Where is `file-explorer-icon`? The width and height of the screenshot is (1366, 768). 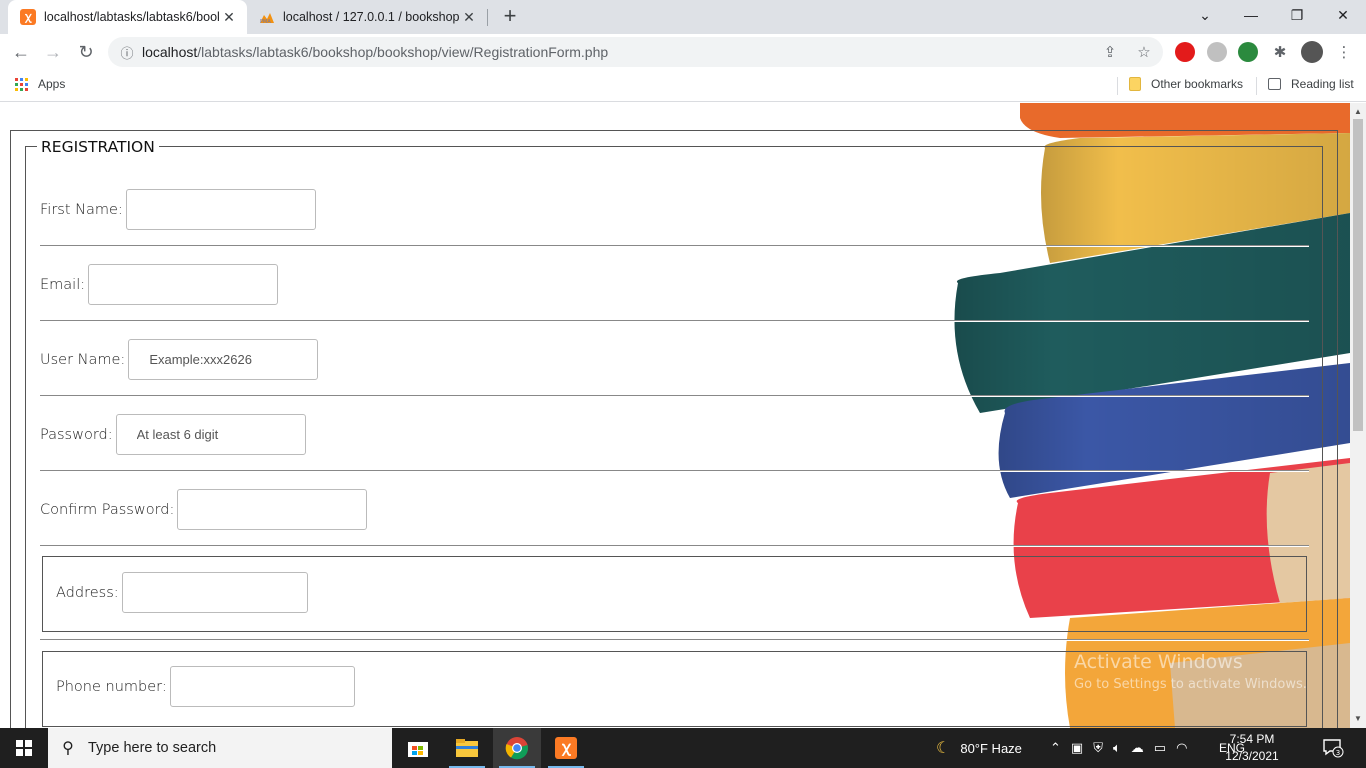
file-explorer-icon is located at coordinates (467, 748).